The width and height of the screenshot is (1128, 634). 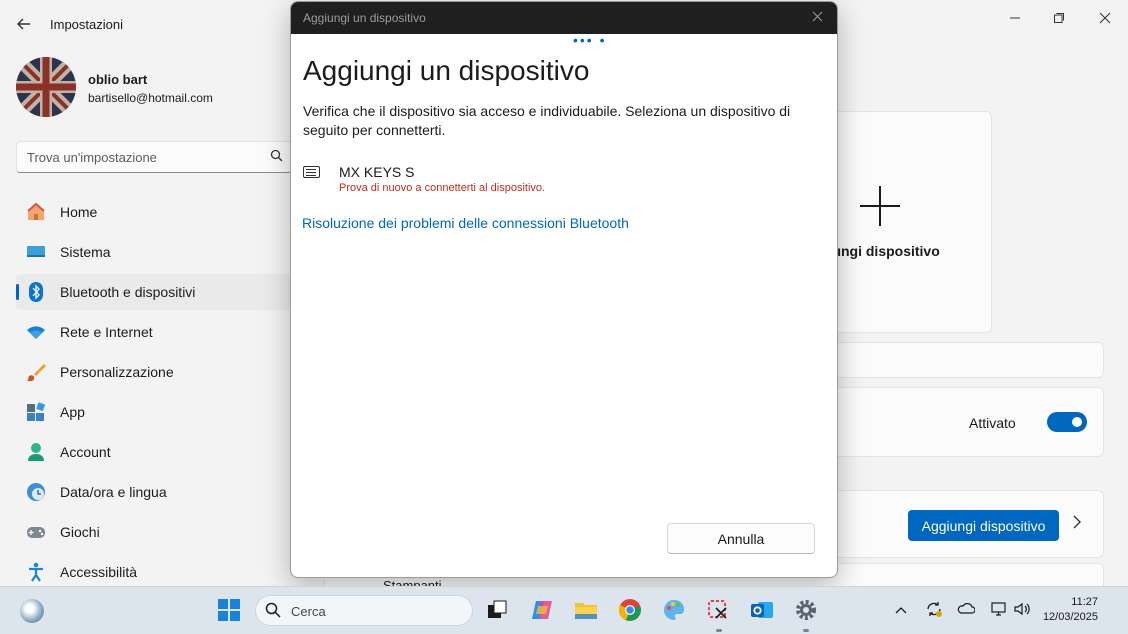 I want to click on sidebar-item-label: Rete e Internet, so click(x=106, y=332).